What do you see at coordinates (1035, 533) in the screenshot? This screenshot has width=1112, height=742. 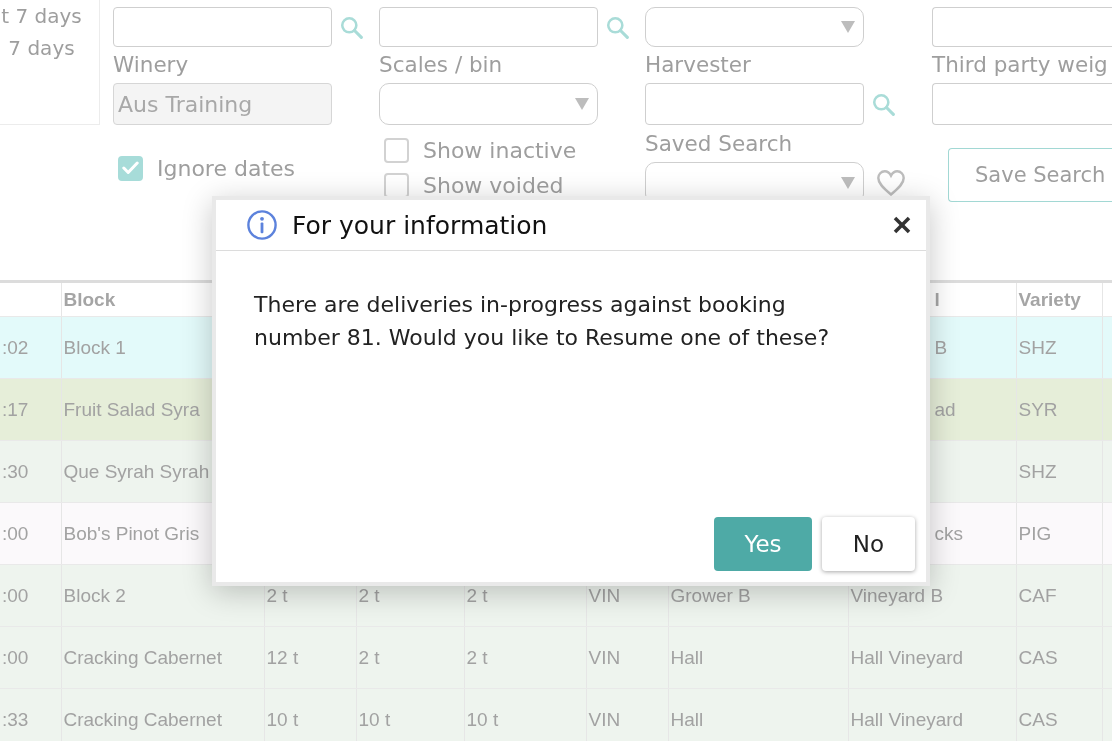 I see `cell-text: PIG` at bounding box center [1035, 533].